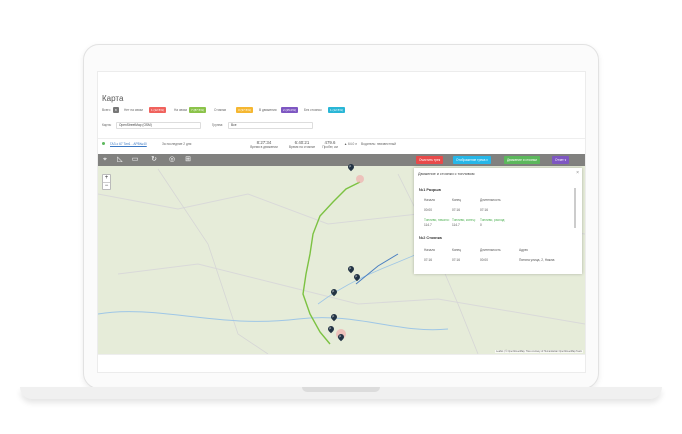 This screenshot has width=682, height=434. What do you see at coordinates (133, 110) in the screenshot?
I see `filter-offline-label: Нет на связи` at bounding box center [133, 110].